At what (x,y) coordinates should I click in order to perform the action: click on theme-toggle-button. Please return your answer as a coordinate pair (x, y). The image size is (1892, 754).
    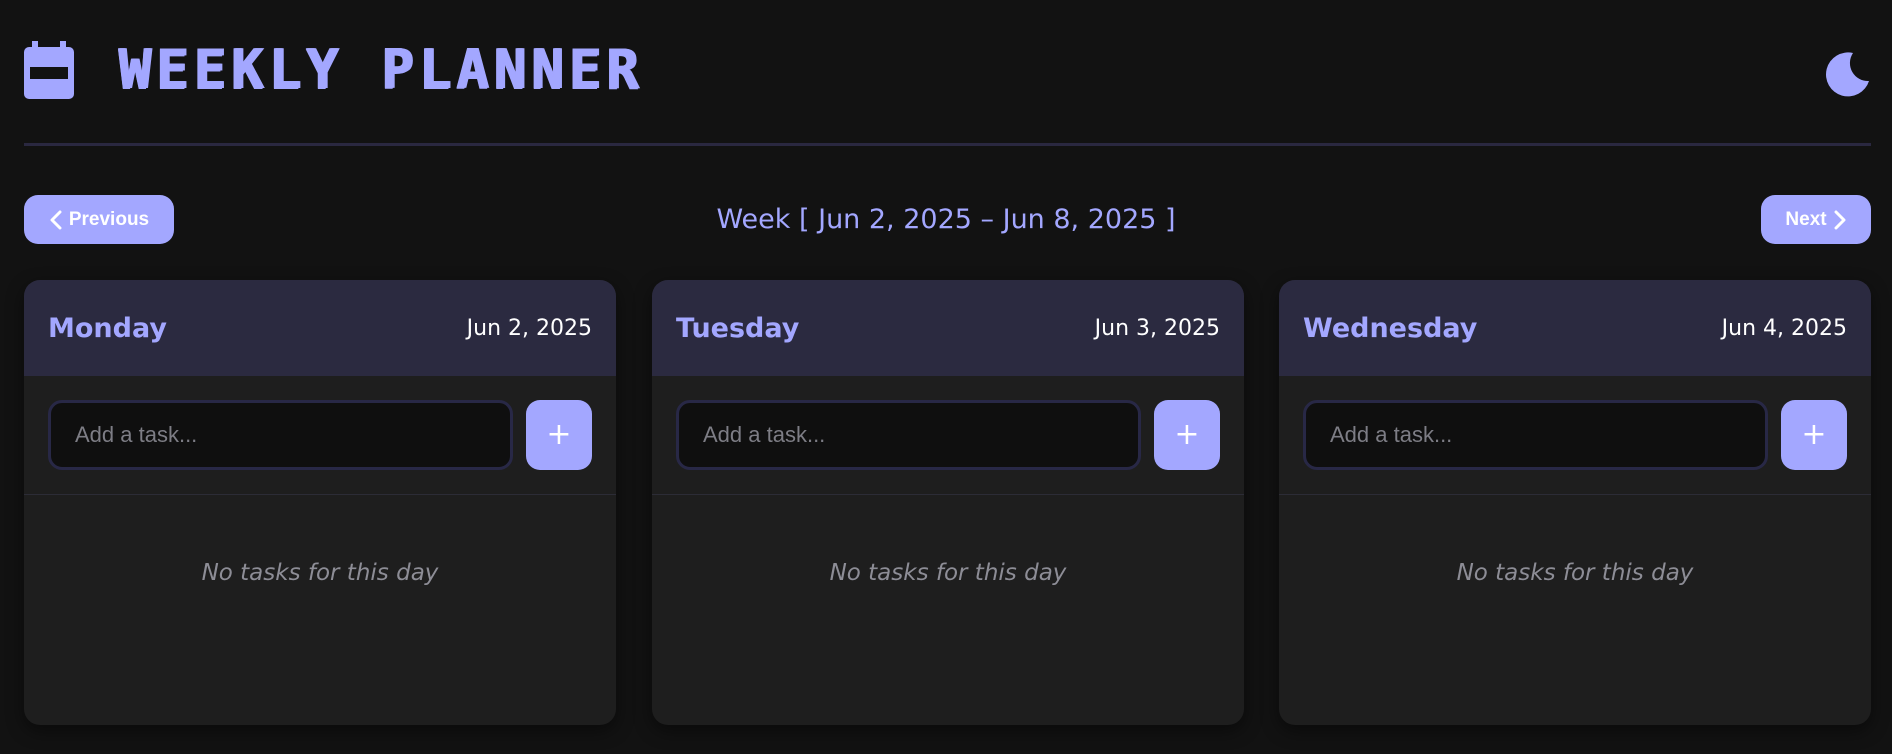
    Looking at the image, I should click on (1847, 75).